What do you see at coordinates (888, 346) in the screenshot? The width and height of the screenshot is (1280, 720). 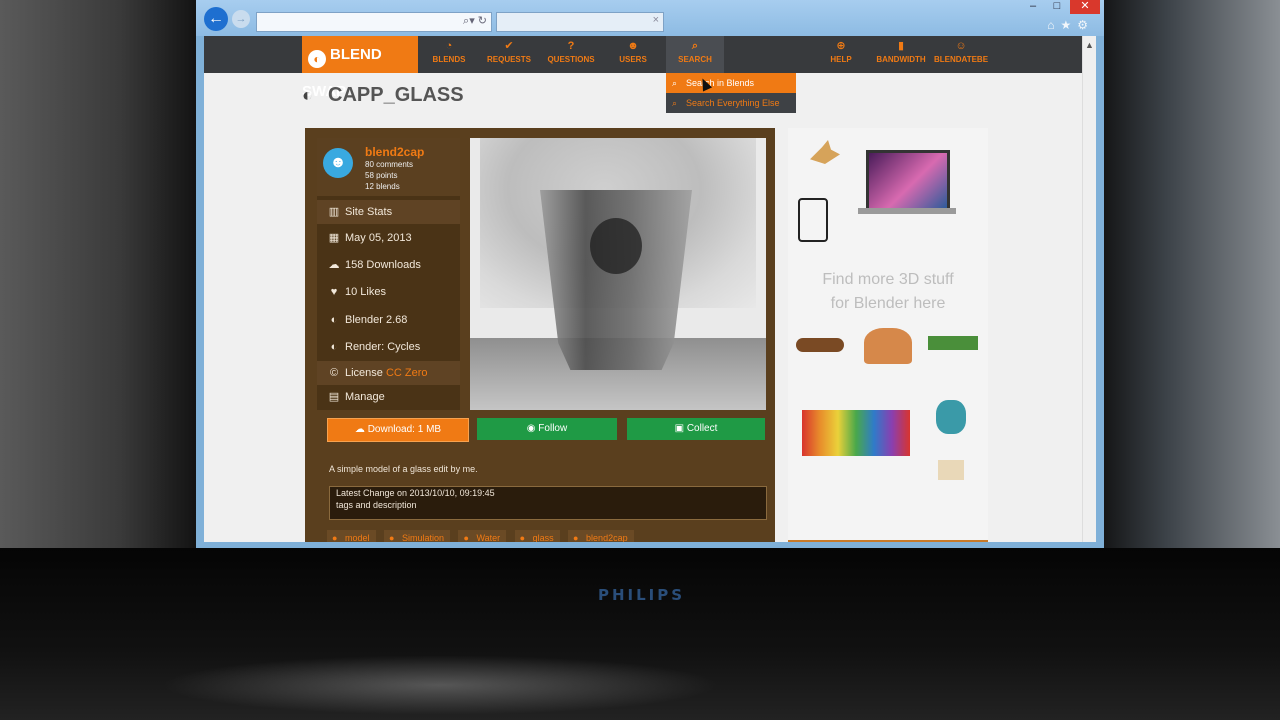 I see `vases-model-image` at bounding box center [888, 346].